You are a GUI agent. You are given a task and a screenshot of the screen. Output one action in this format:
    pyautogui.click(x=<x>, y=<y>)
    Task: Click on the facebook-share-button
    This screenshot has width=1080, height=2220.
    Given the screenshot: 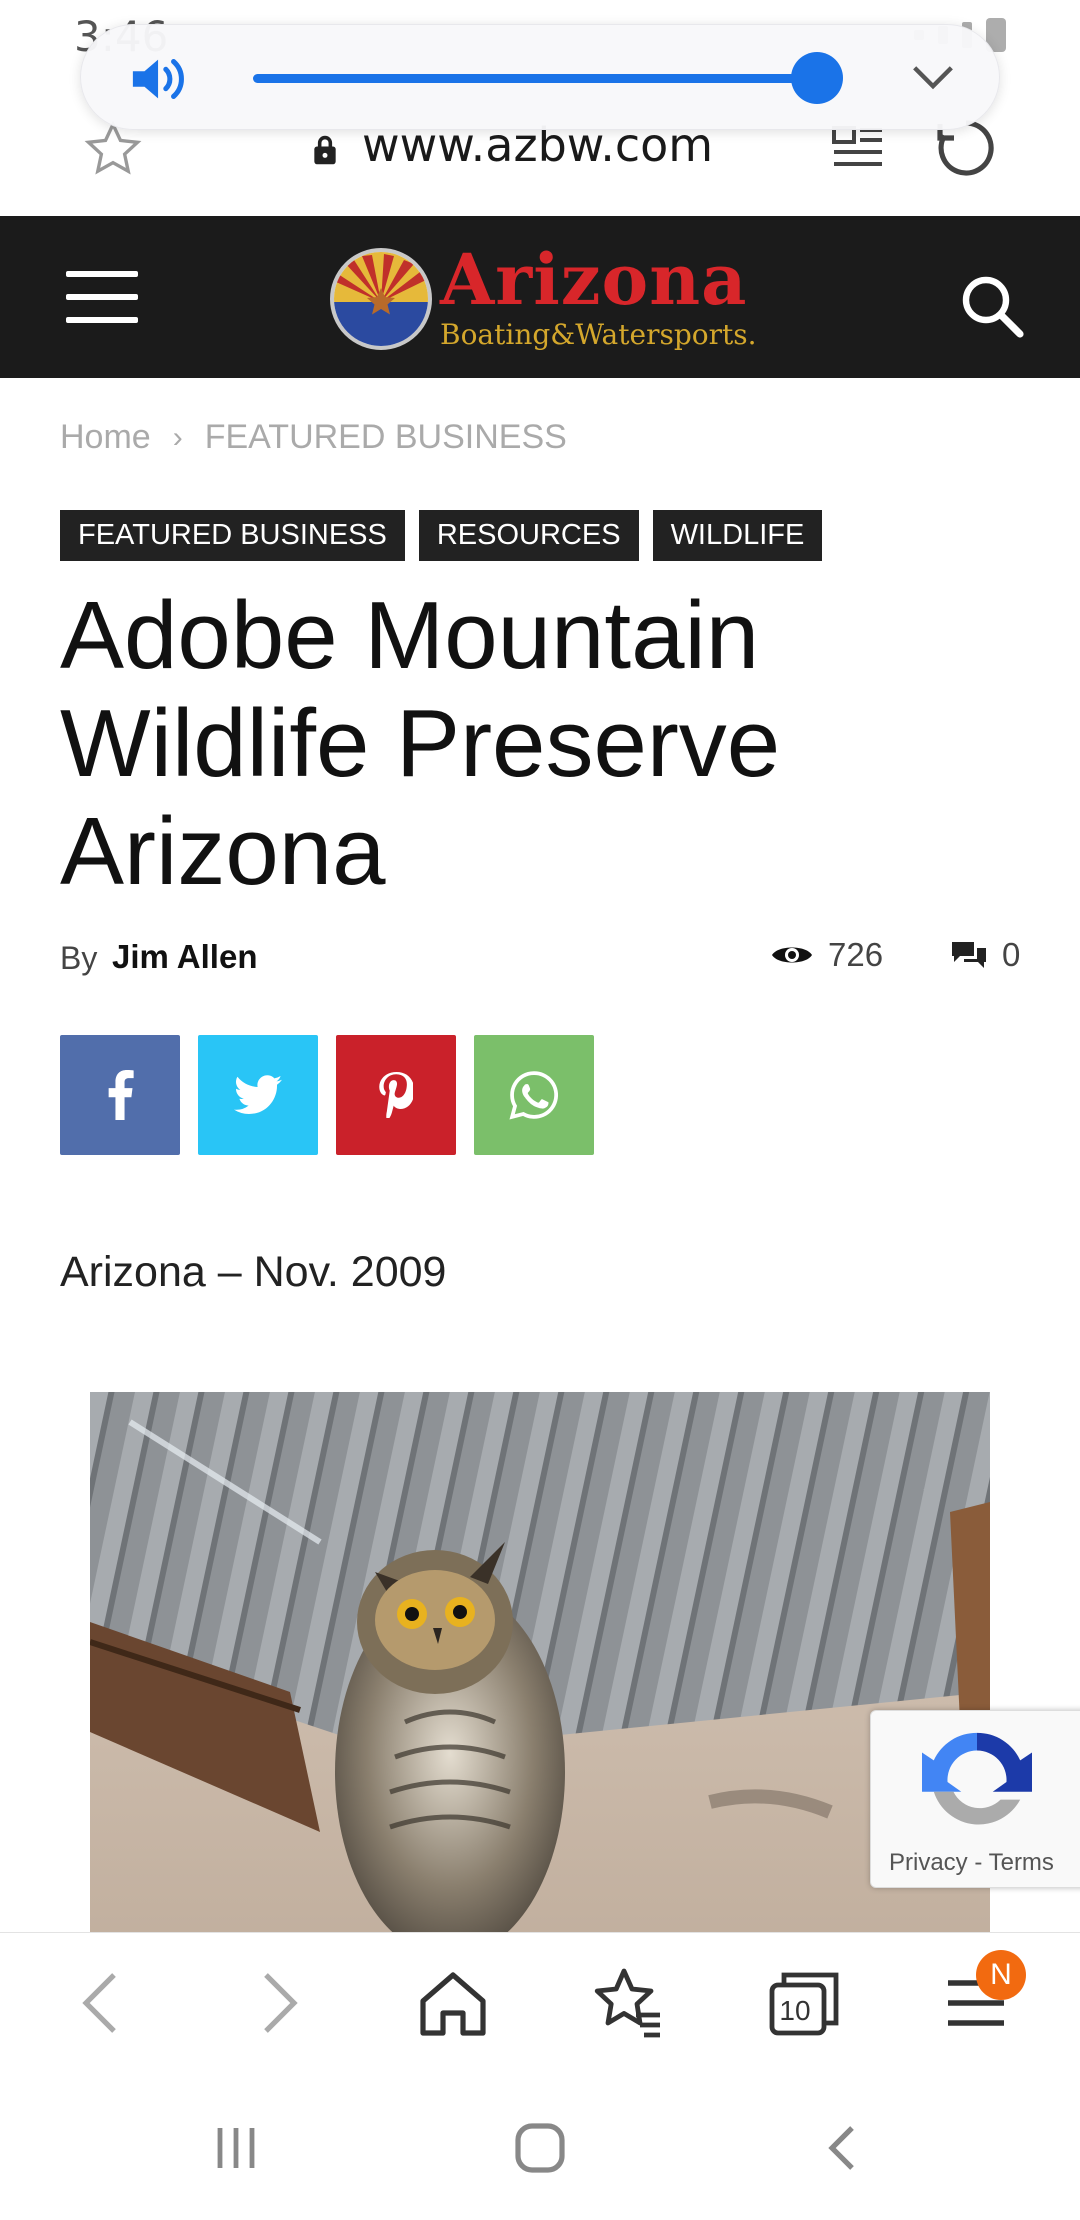 What is the action you would take?
    pyautogui.click(x=120, y=1095)
    